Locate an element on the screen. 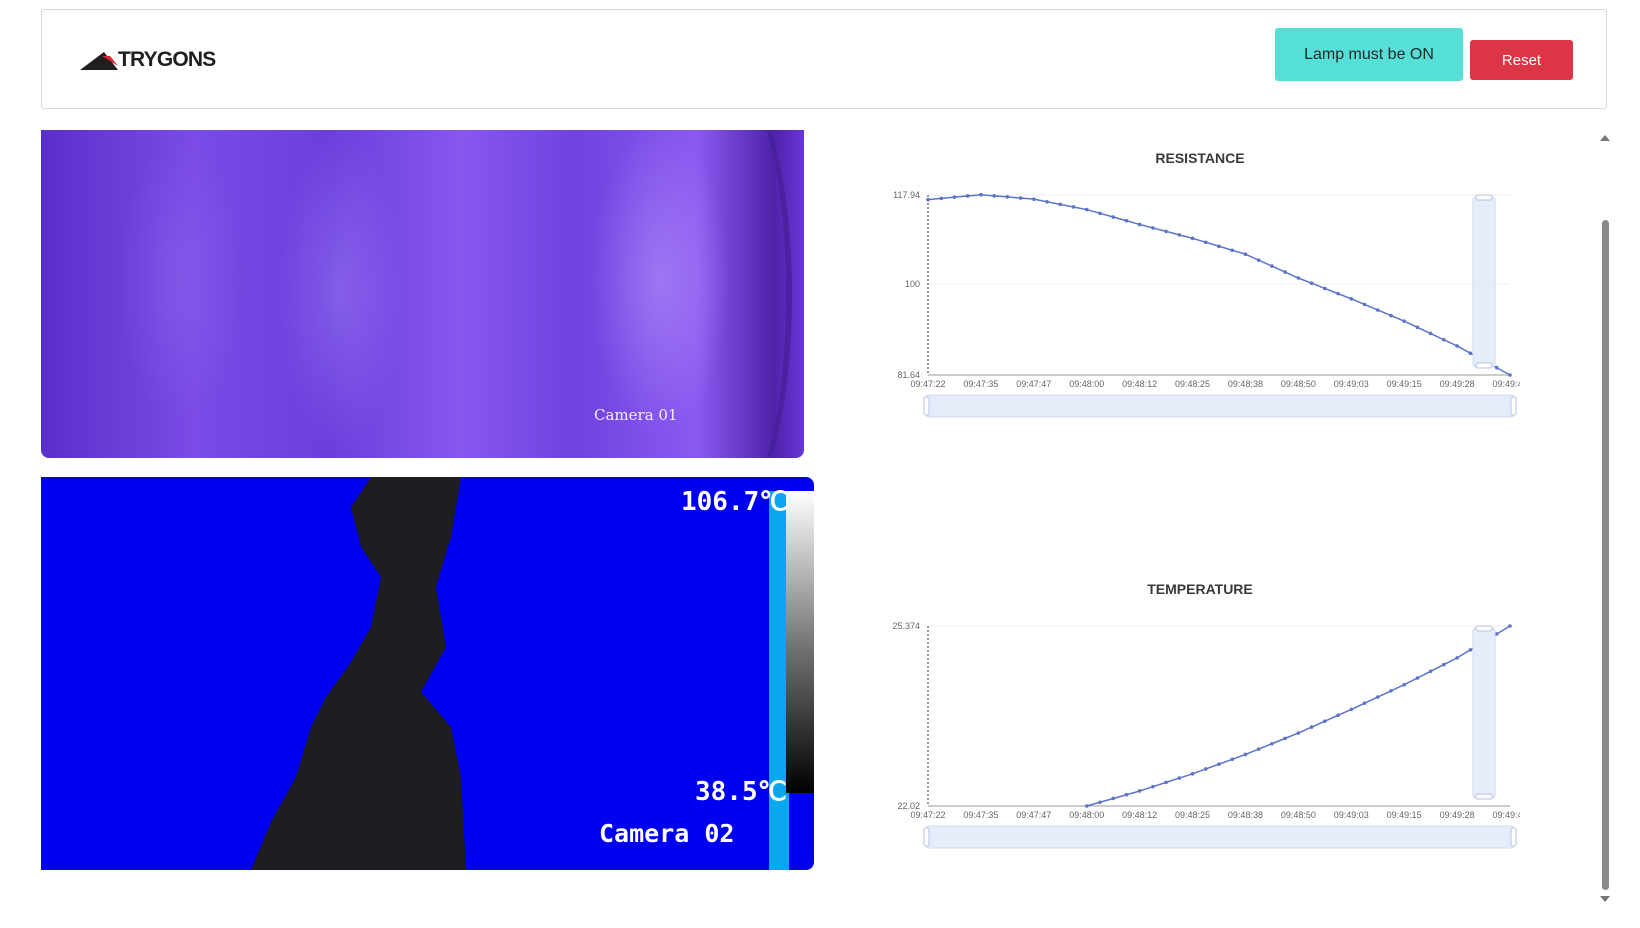 This screenshot has width=1640, height=928. x-tick-label: 09:47:47 is located at coordinates (1033, 815).